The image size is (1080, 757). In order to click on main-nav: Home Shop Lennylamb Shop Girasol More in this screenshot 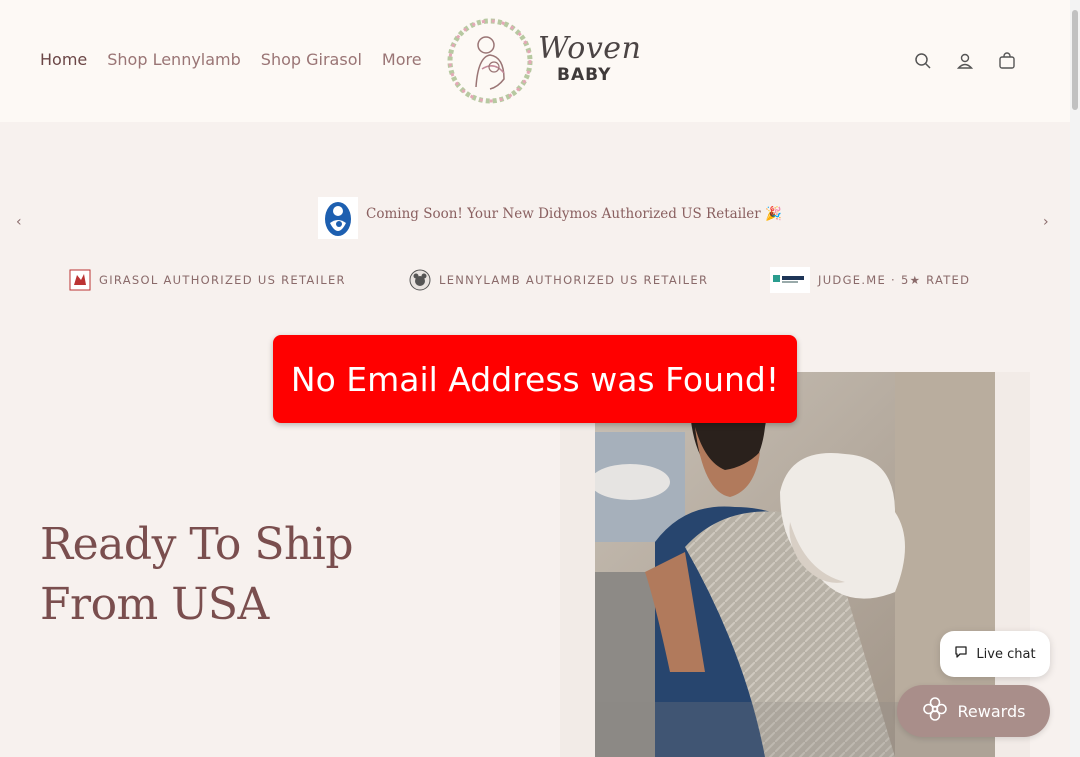, I will do `click(231, 59)`.